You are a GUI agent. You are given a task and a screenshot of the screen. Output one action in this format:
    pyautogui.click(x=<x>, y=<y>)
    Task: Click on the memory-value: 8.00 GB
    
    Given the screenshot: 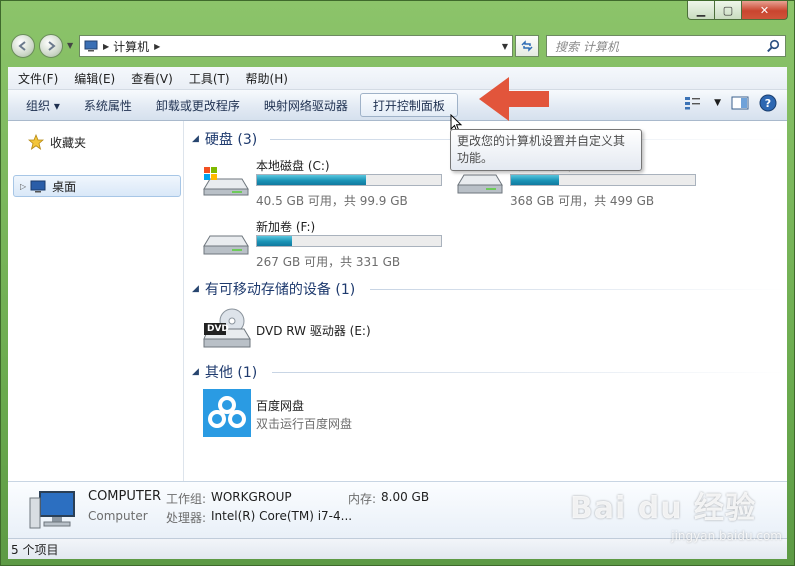 What is the action you would take?
    pyautogui.click(x=405, y=497)
    